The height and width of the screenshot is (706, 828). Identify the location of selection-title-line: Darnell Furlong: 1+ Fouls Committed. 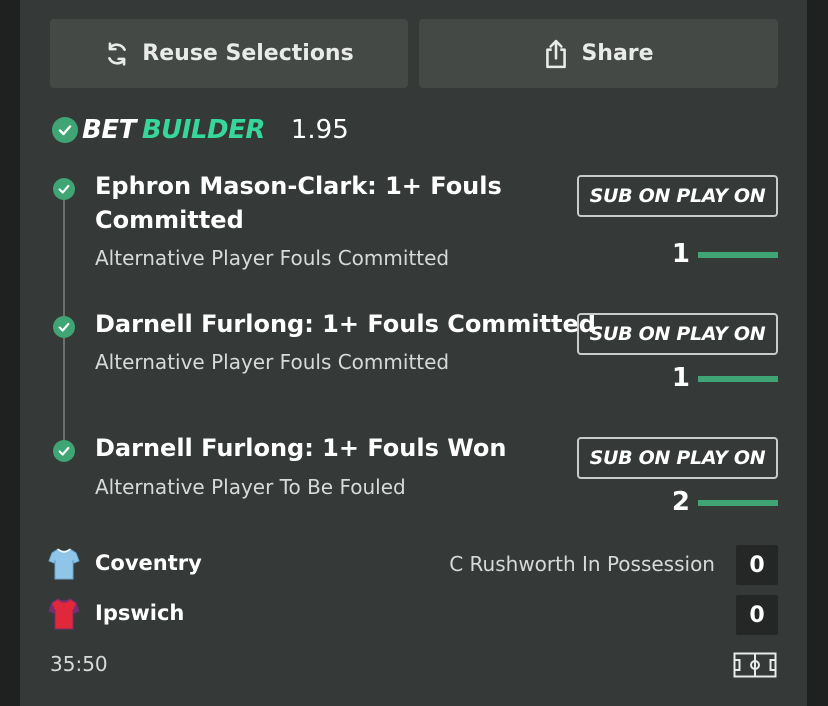
(345, 324).